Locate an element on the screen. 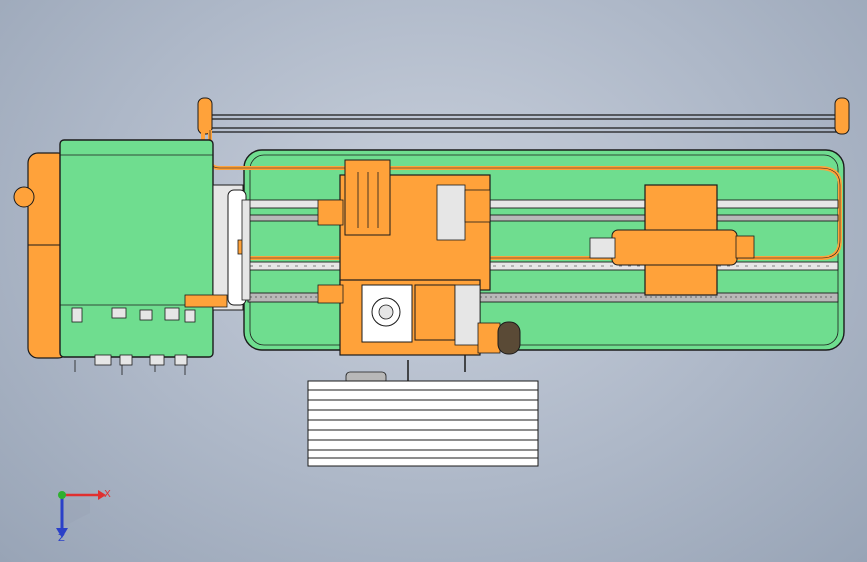 This screenshot has height=562, width=867. coordinate-triad: X Z is located at coordinates (80, 513).